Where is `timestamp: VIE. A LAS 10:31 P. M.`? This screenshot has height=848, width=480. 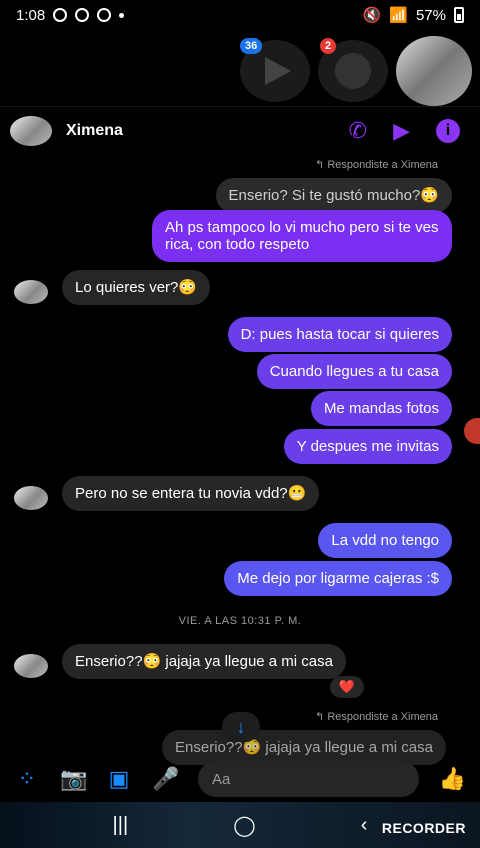 timestamp: VIE. A LAS 10:31 P. M. is located at coordinates (240, 621).